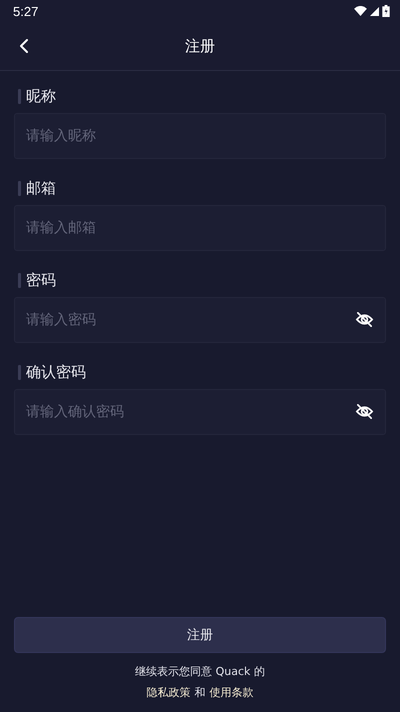 The image size is (400, 712). What do you see at coordinates (41, 96) in the screenshot?
I see `field-label: 昵称` at bounding box center [41, 96].